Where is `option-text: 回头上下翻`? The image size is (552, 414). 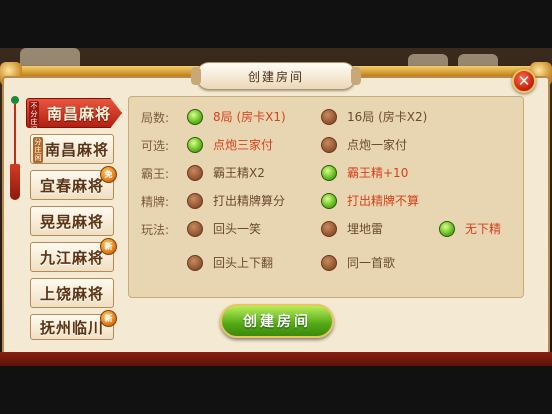 option-text: 回头上下翻 is located at coordinates (243, 263).